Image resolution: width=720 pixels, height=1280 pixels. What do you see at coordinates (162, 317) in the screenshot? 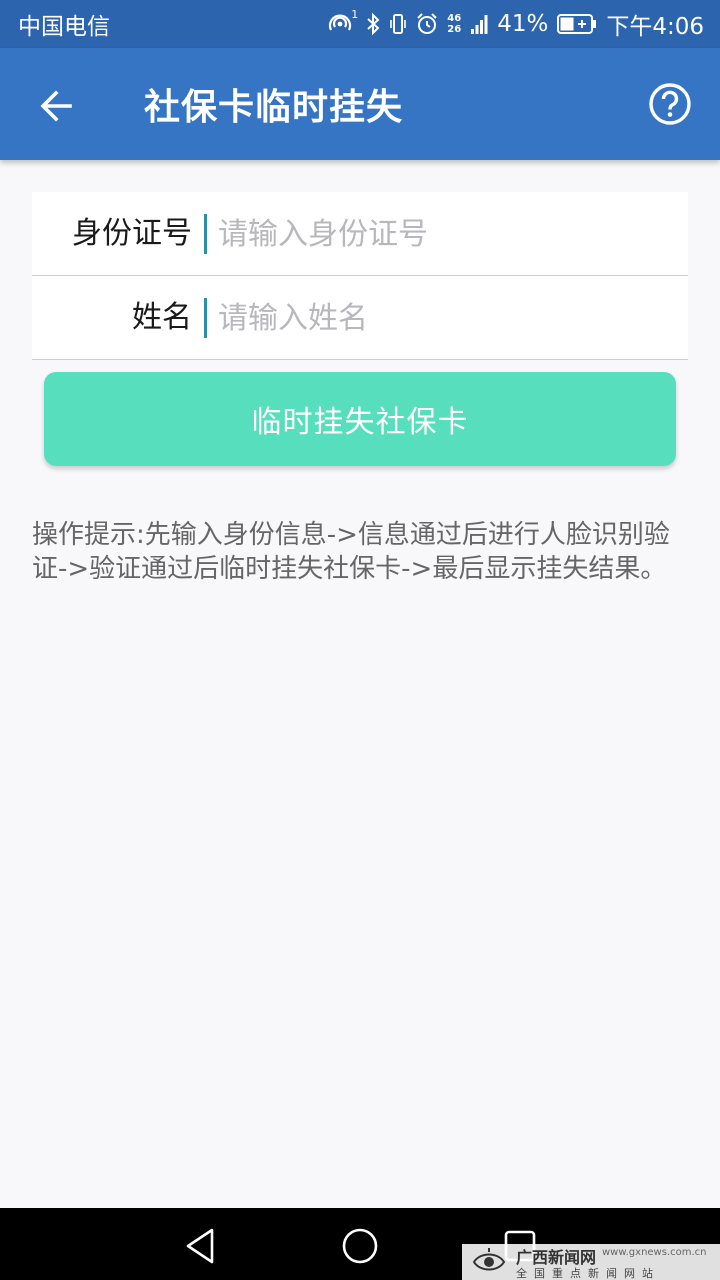
I see `name-label: 姓名` at bounding box center [162, 317].